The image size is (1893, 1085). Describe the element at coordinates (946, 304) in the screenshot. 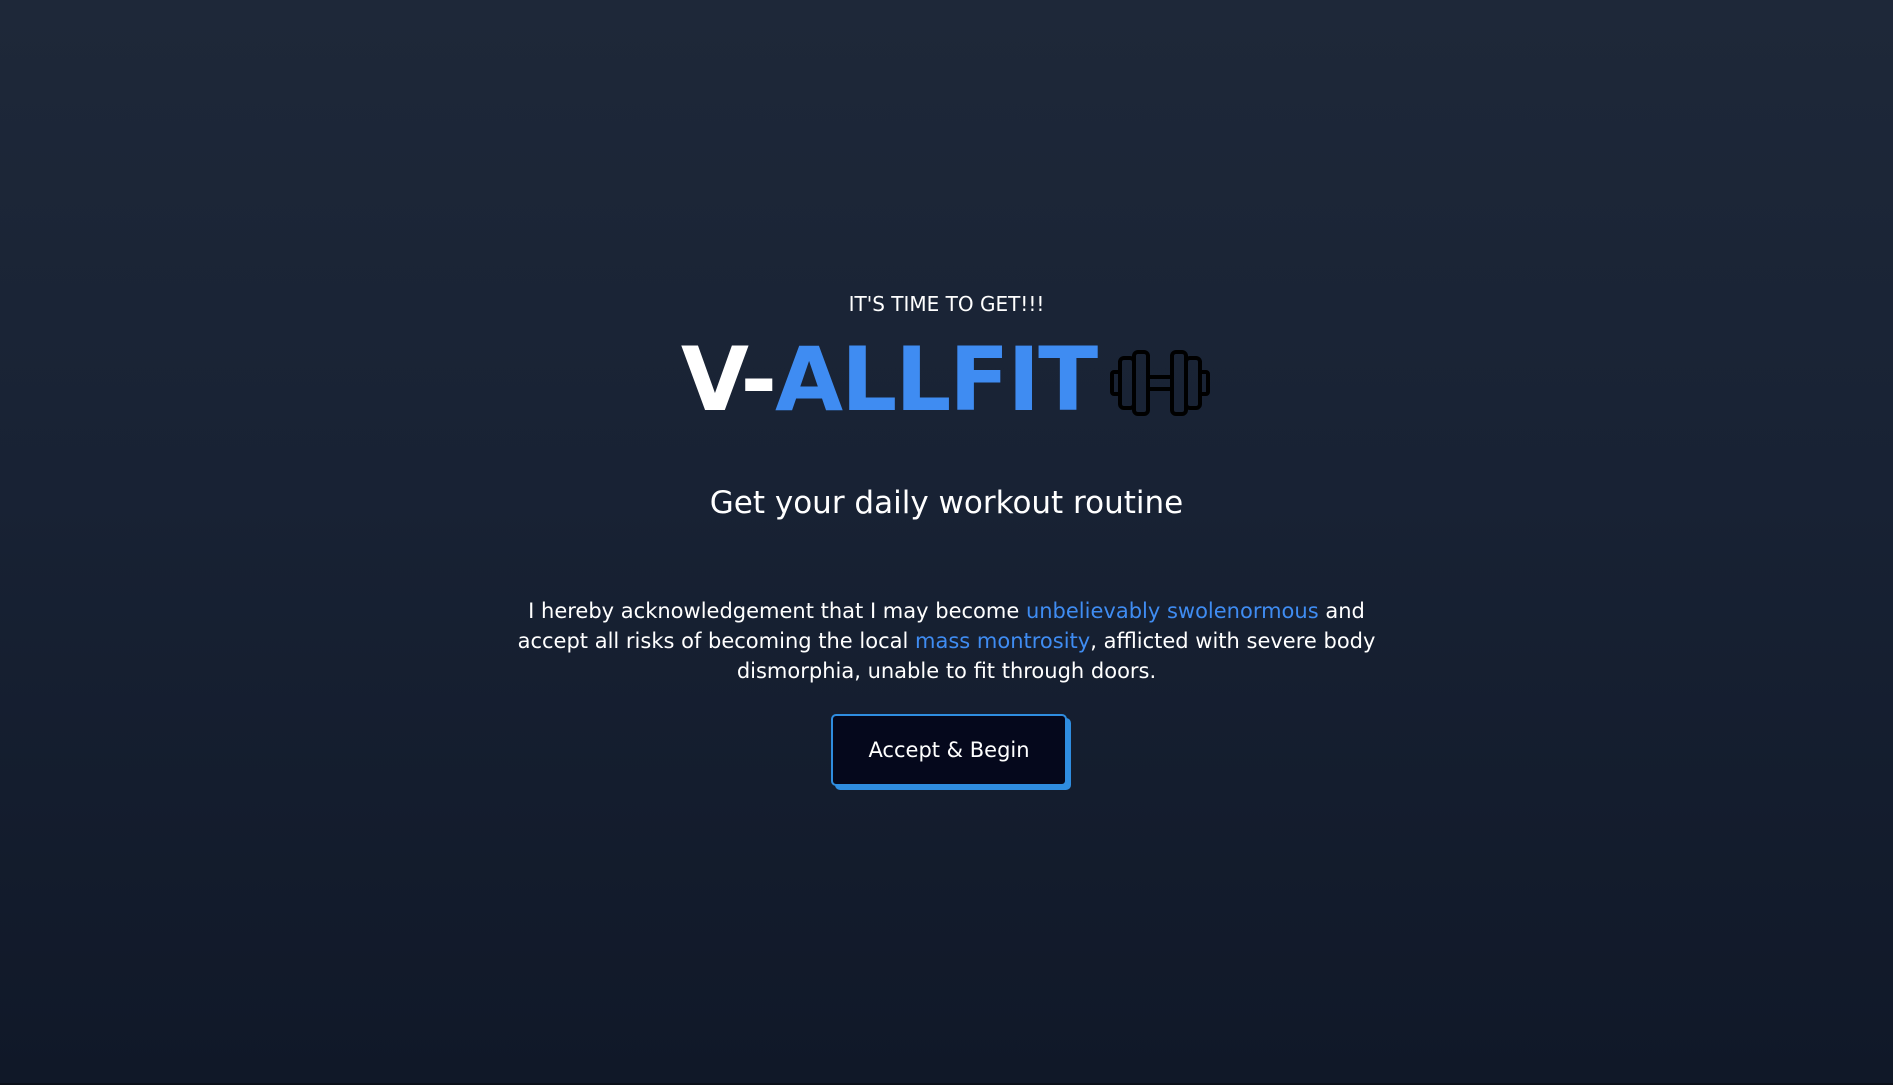

I see `pre-title: IT'S TIME TO GET!!!` at that location.